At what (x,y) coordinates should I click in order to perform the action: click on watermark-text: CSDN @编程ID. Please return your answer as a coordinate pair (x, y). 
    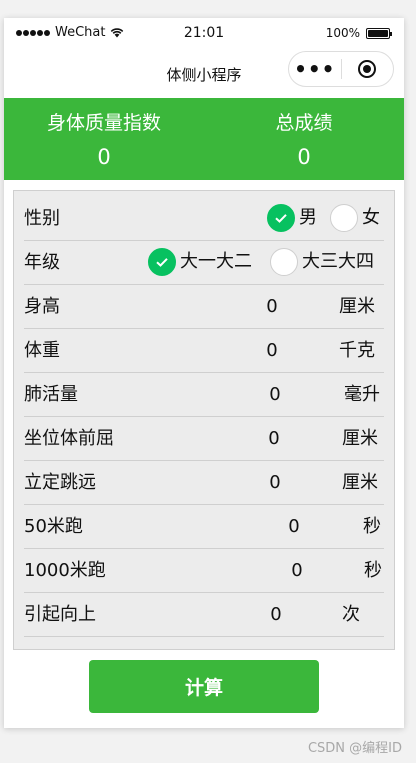
    Looking at the image, I should click on (354, 748).